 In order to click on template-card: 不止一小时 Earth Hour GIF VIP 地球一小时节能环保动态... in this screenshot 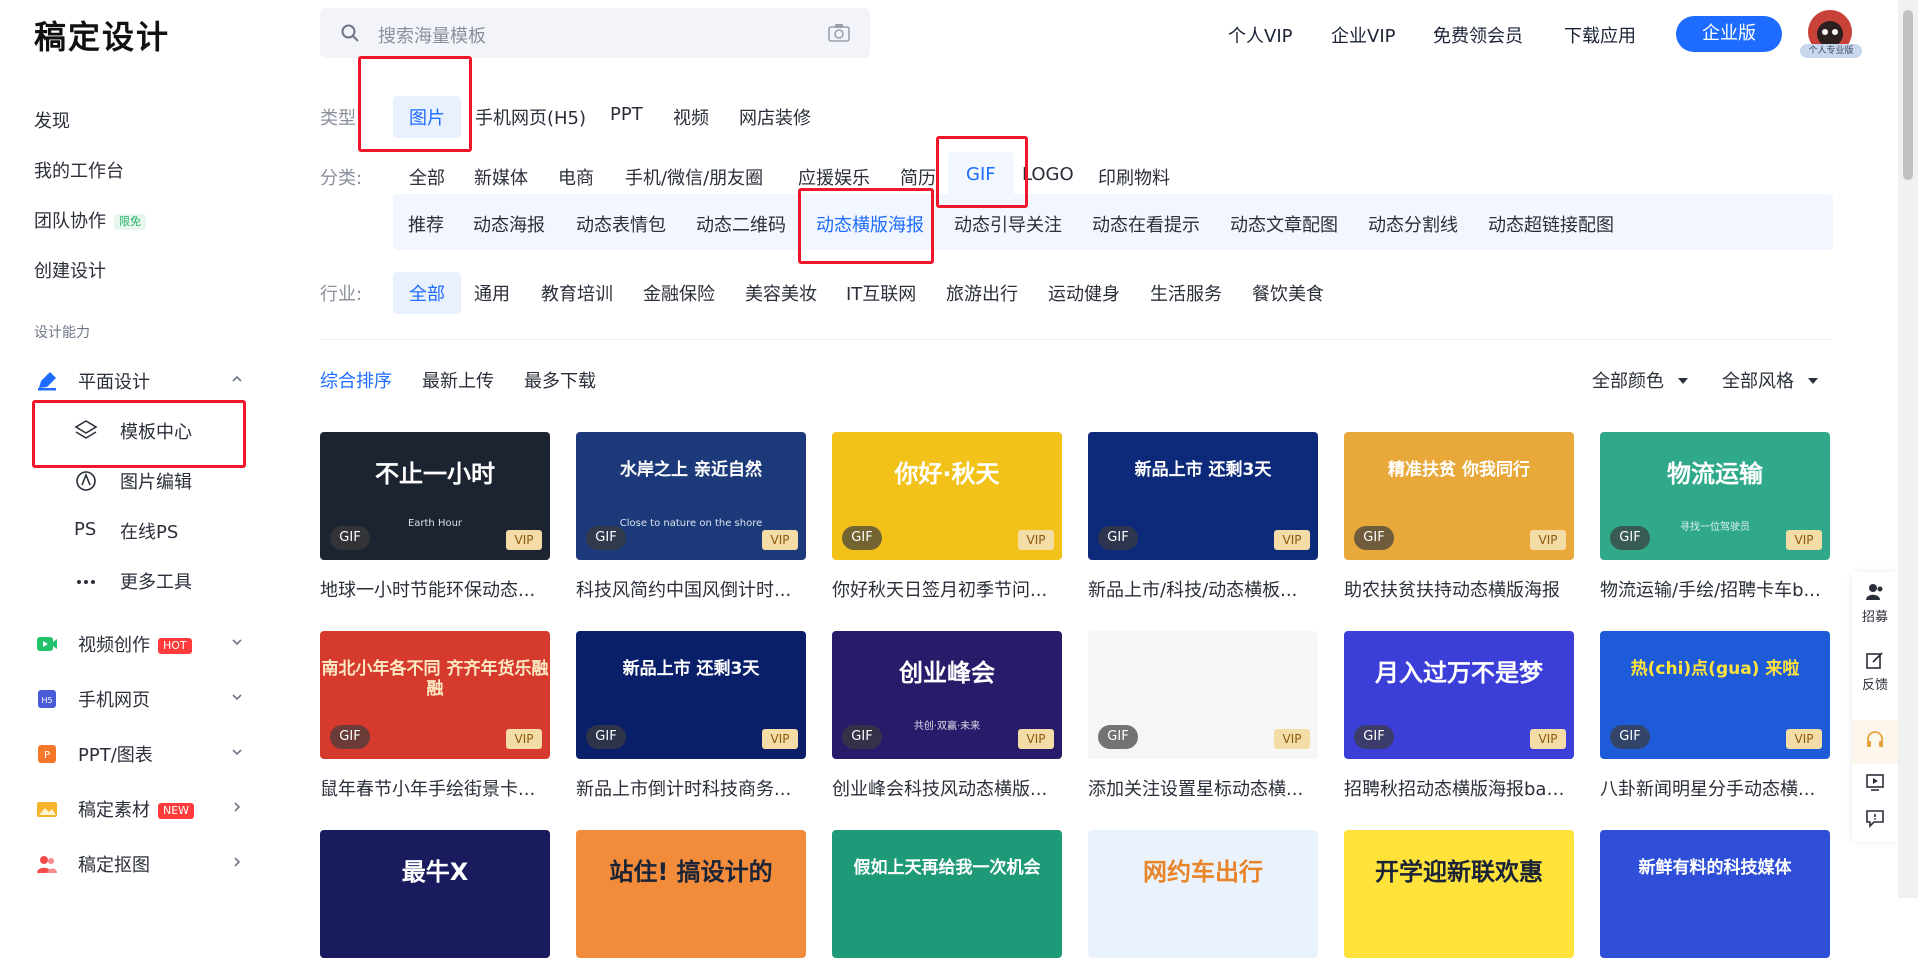, I will do `click(435, 517)`.